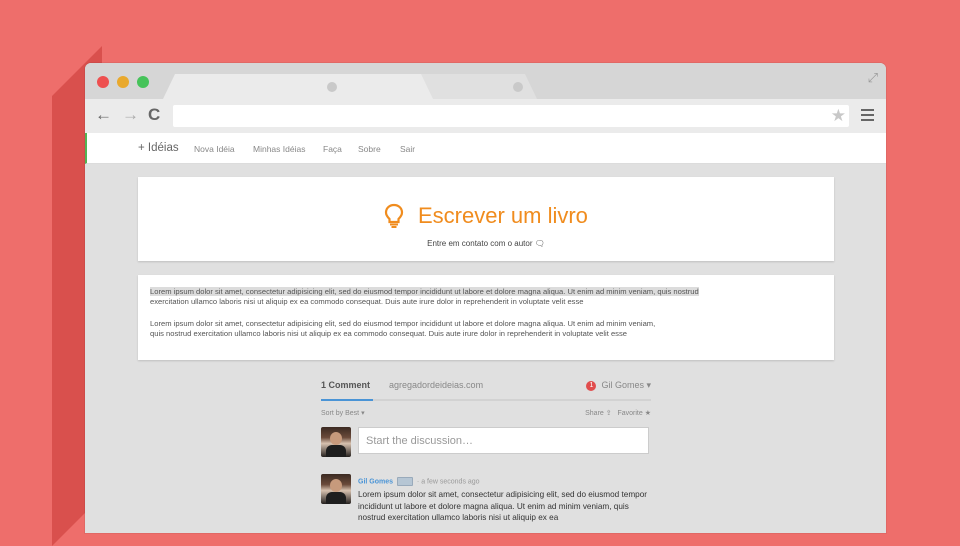 This screenshot has height=546, width=960. Describe the element at coordinates (594, 413) in the screenshot. I see `share-label: Share` at that location.